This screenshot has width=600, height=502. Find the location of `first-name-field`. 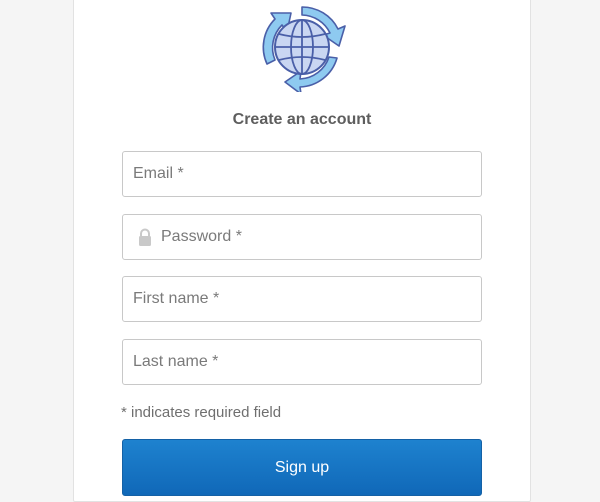

first-name-field is located at coordinates (302, 299).